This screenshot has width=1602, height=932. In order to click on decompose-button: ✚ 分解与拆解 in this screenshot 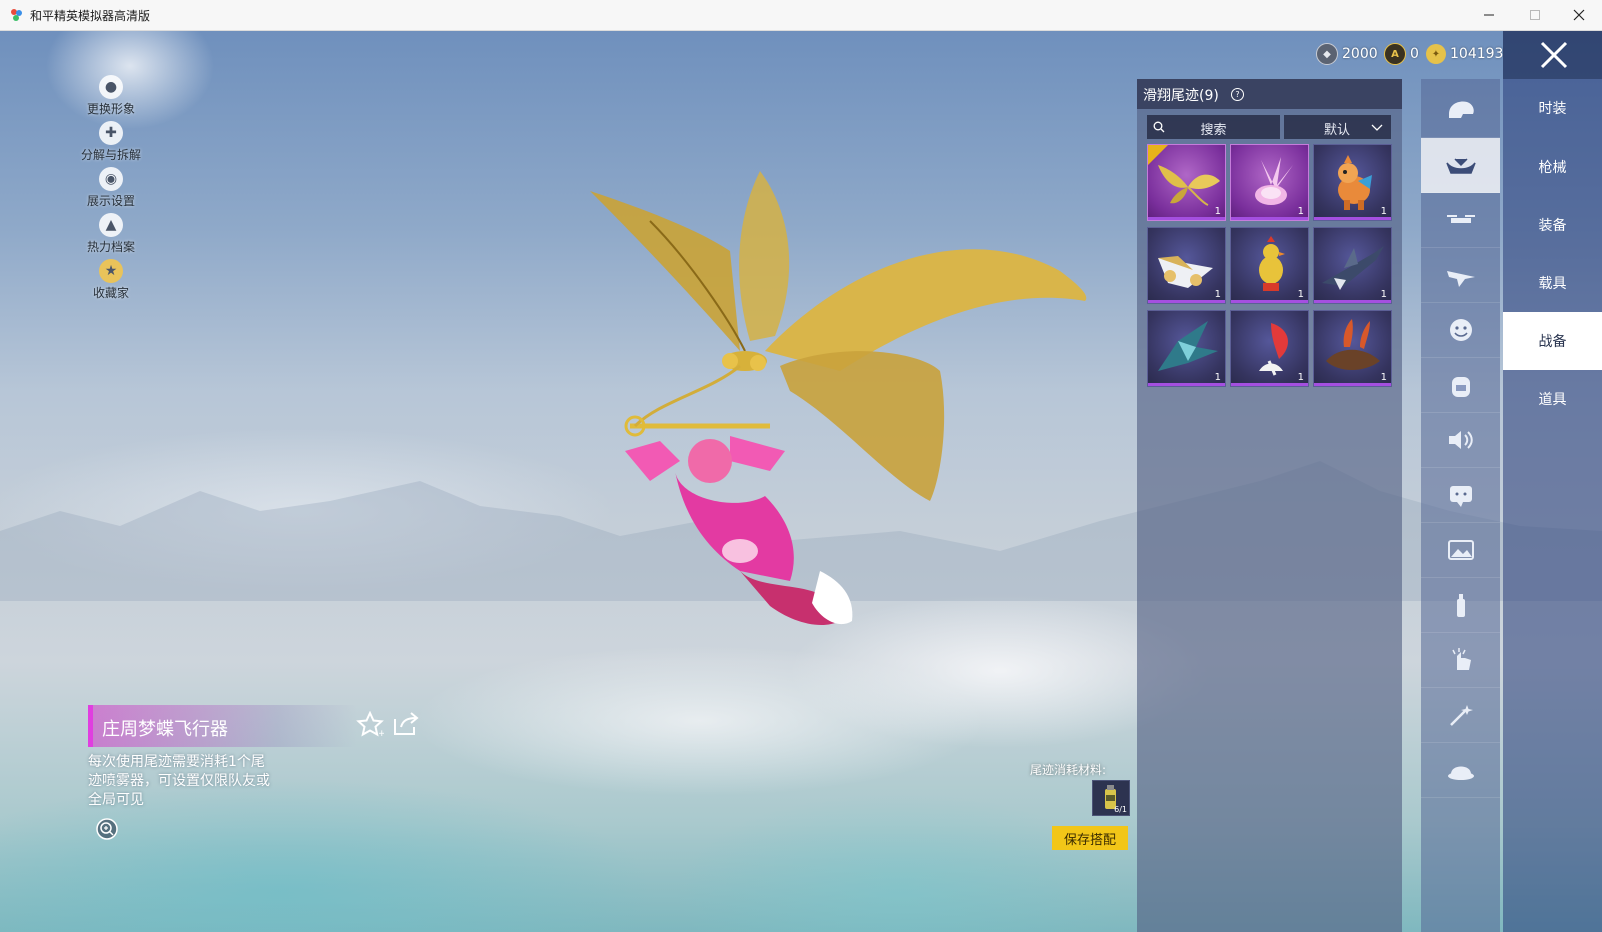, I will do `click(111, 142)`.